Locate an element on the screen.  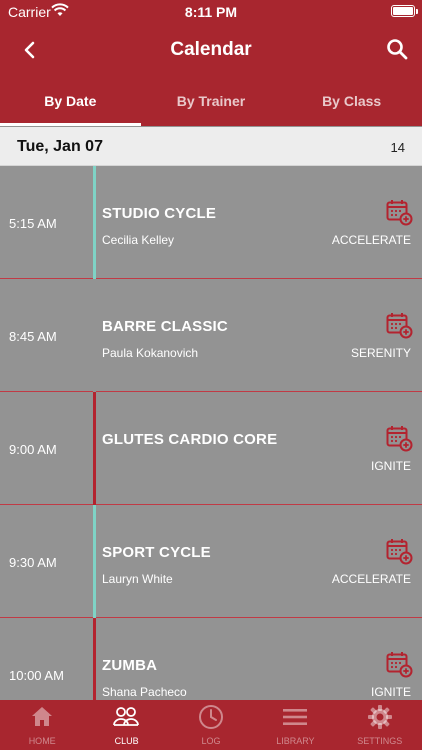
nav-bar: Calendar is located at coordinates (211, 50).